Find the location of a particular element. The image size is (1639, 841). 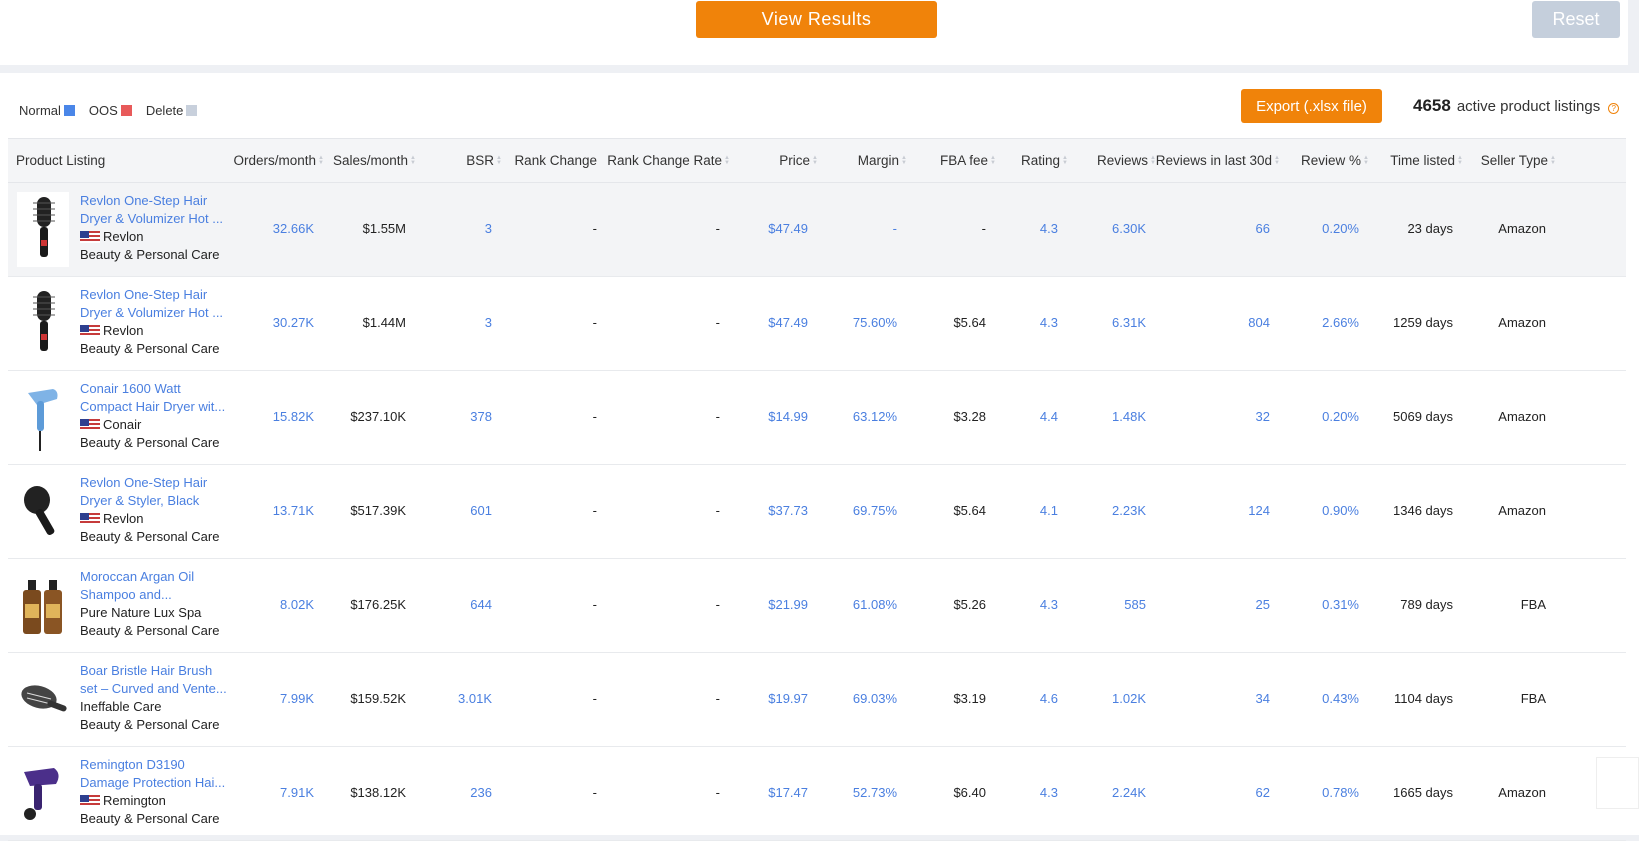

legend-item-delete: Delete is located at coordinates (172, 110).